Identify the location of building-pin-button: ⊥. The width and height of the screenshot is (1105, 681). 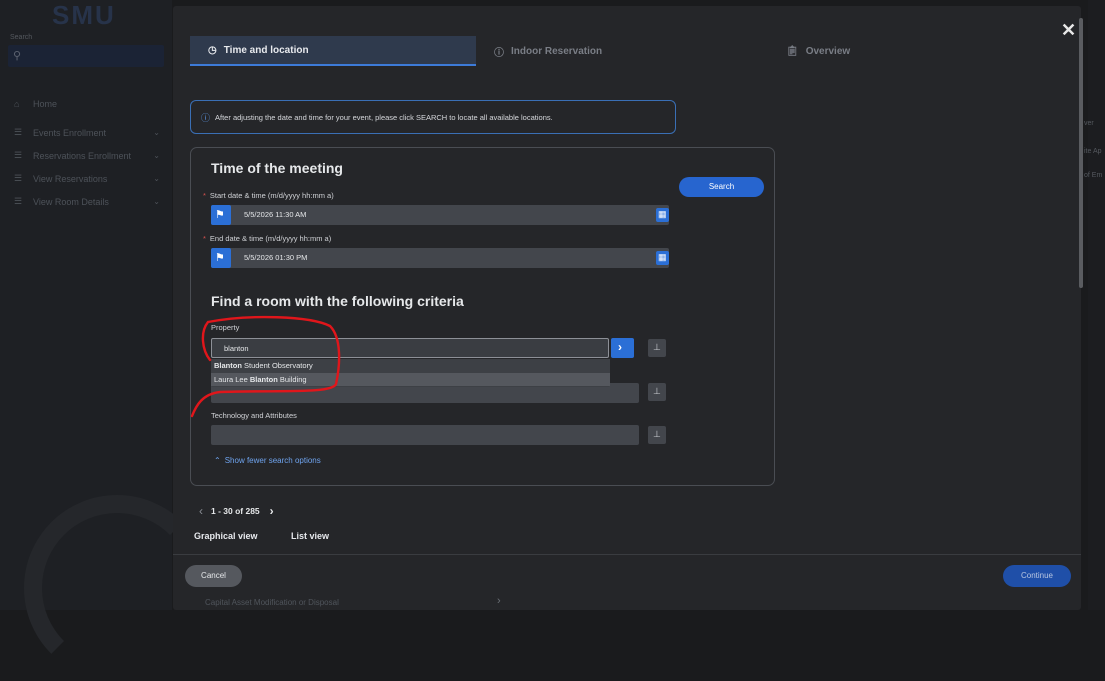
(657, 392).